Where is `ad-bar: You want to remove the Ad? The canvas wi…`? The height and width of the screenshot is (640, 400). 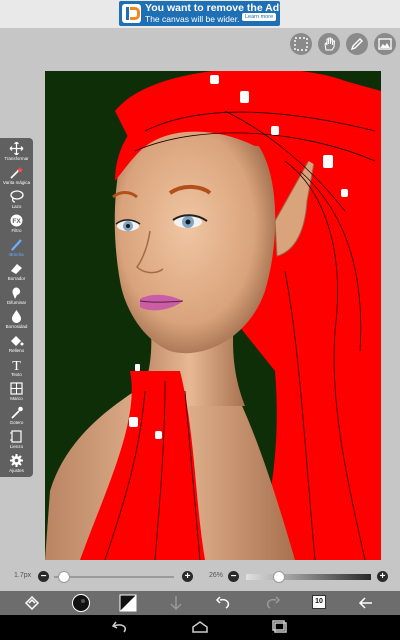 ad-bar: You want to remove the Ad? The canvas wi… is located at coordinates (200, 14).